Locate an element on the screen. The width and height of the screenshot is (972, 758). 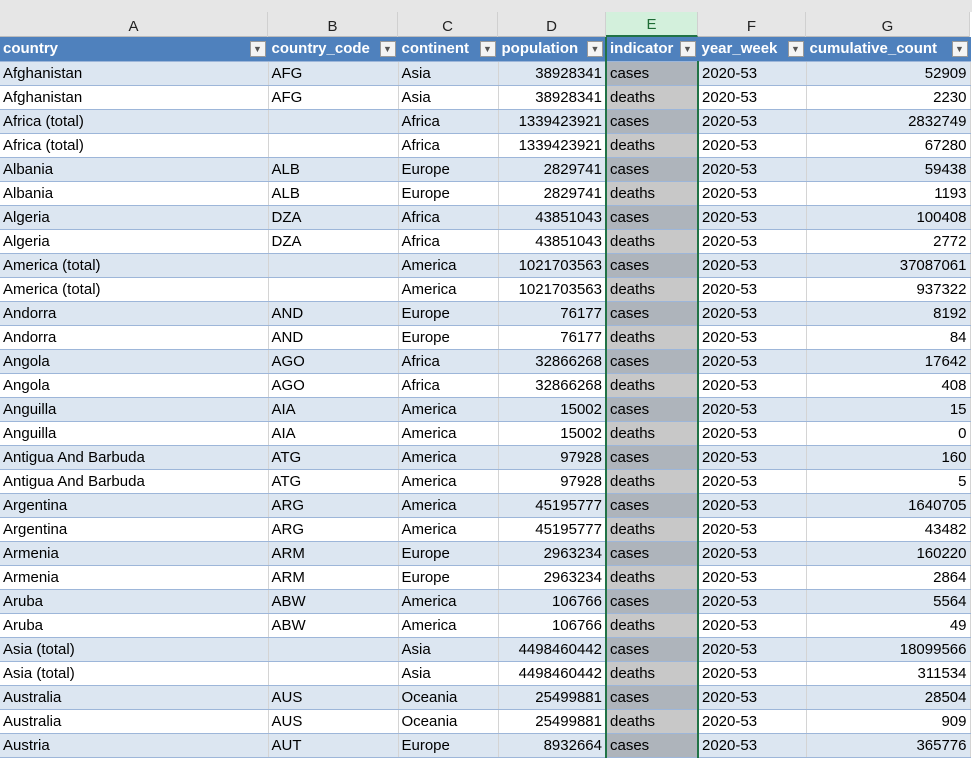
cell-cumulative_count: 160220 is located at coordinates (888, 553).